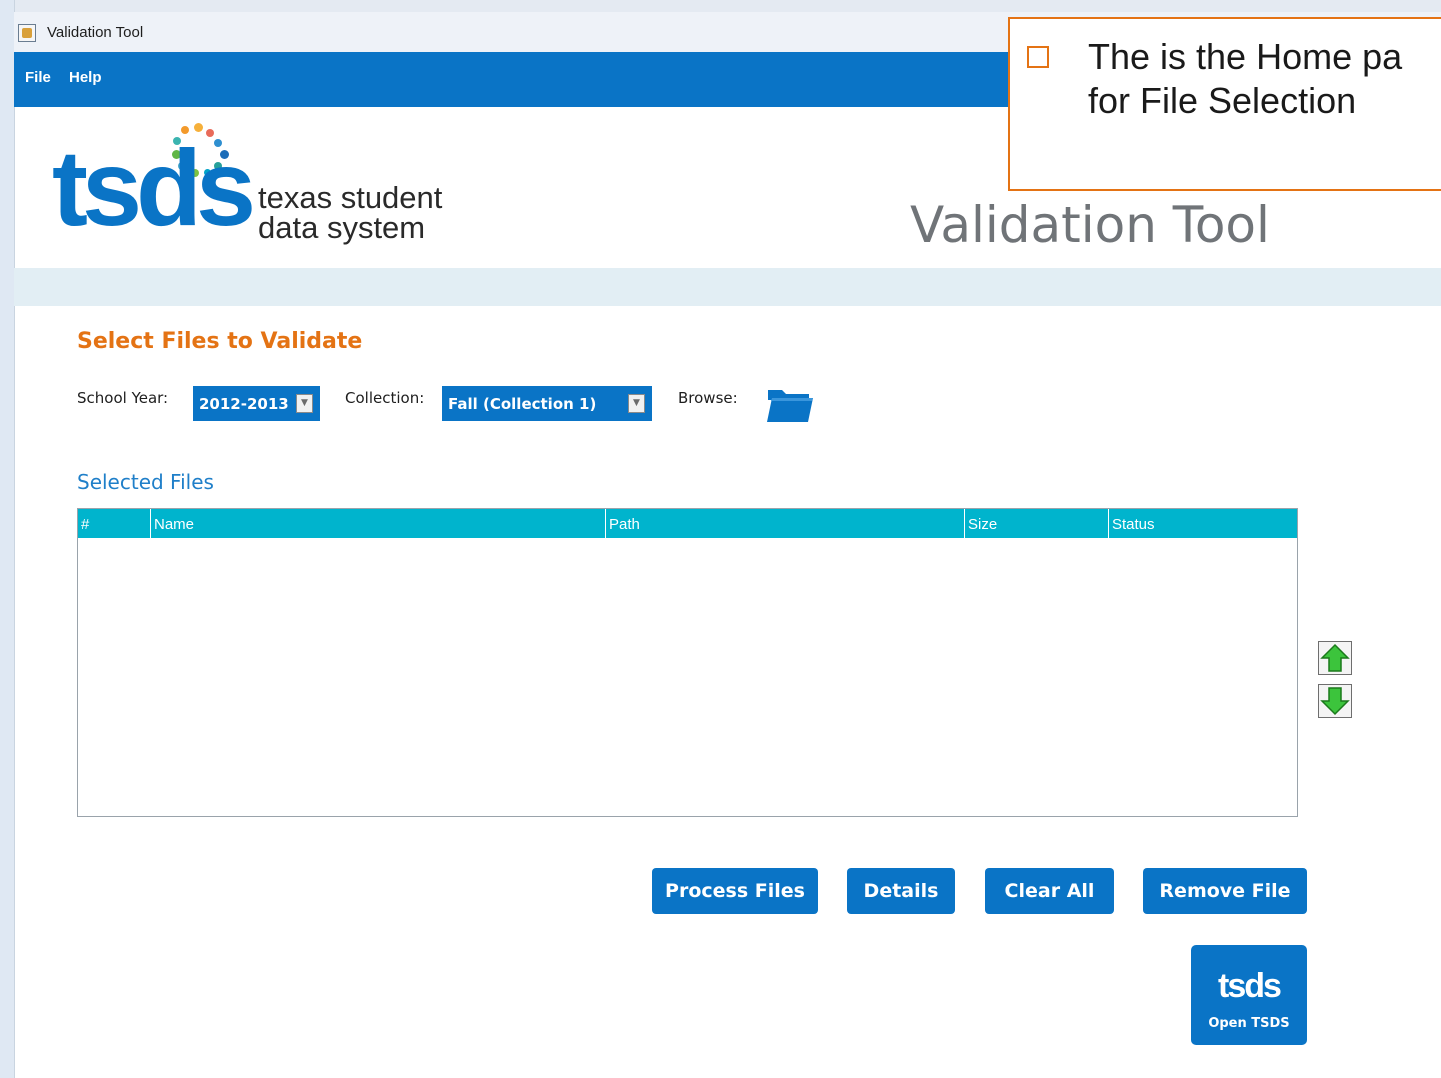 The width and height of the screenshot is (1441, 1078). I want to click on checkbox-bullet-icon, so click(1038, 57).